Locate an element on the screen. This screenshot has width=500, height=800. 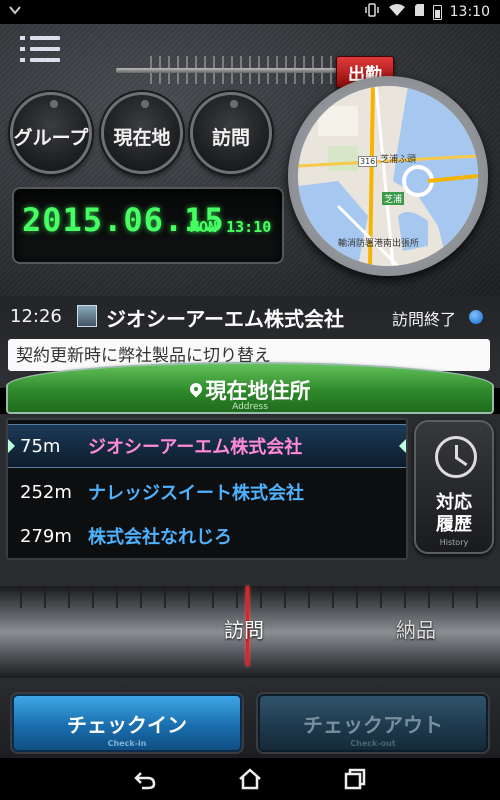
home-icon is located at coordinates (250, 779).